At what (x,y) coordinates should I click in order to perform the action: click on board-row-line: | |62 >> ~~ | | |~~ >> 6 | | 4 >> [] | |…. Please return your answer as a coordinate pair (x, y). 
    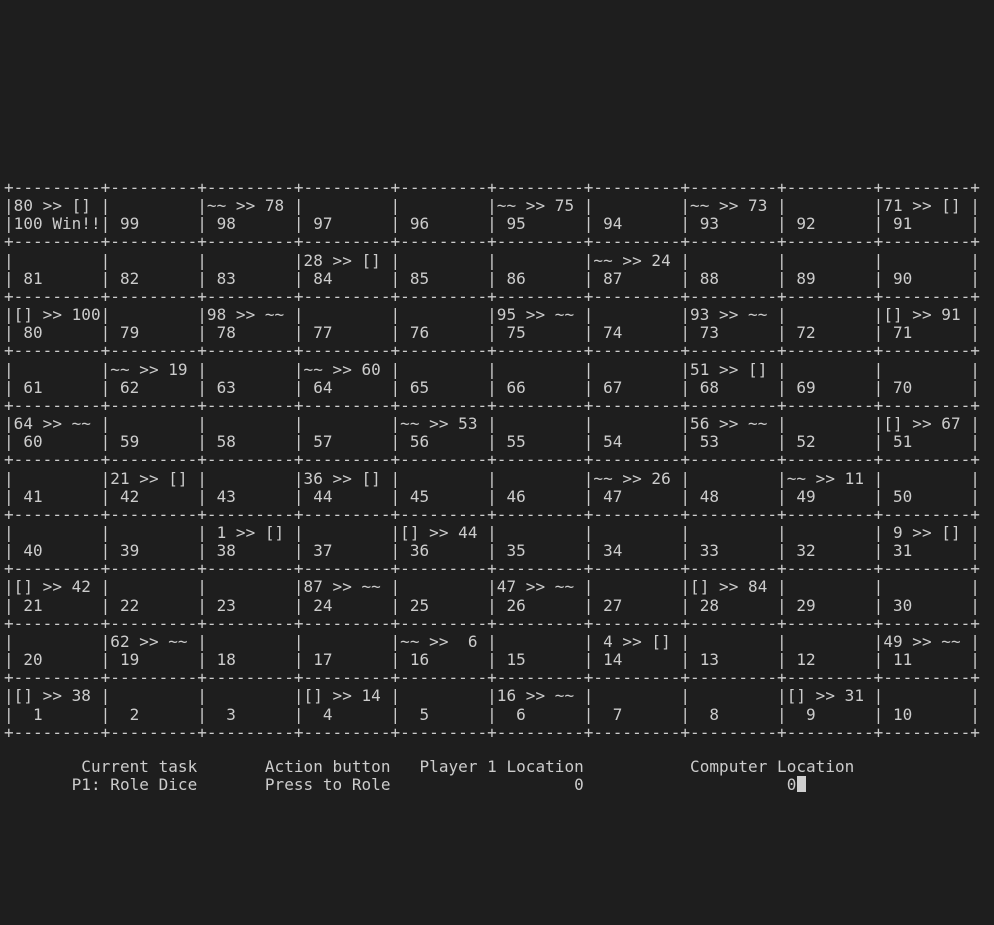
    Looking at the image, I should click on (492, 641).